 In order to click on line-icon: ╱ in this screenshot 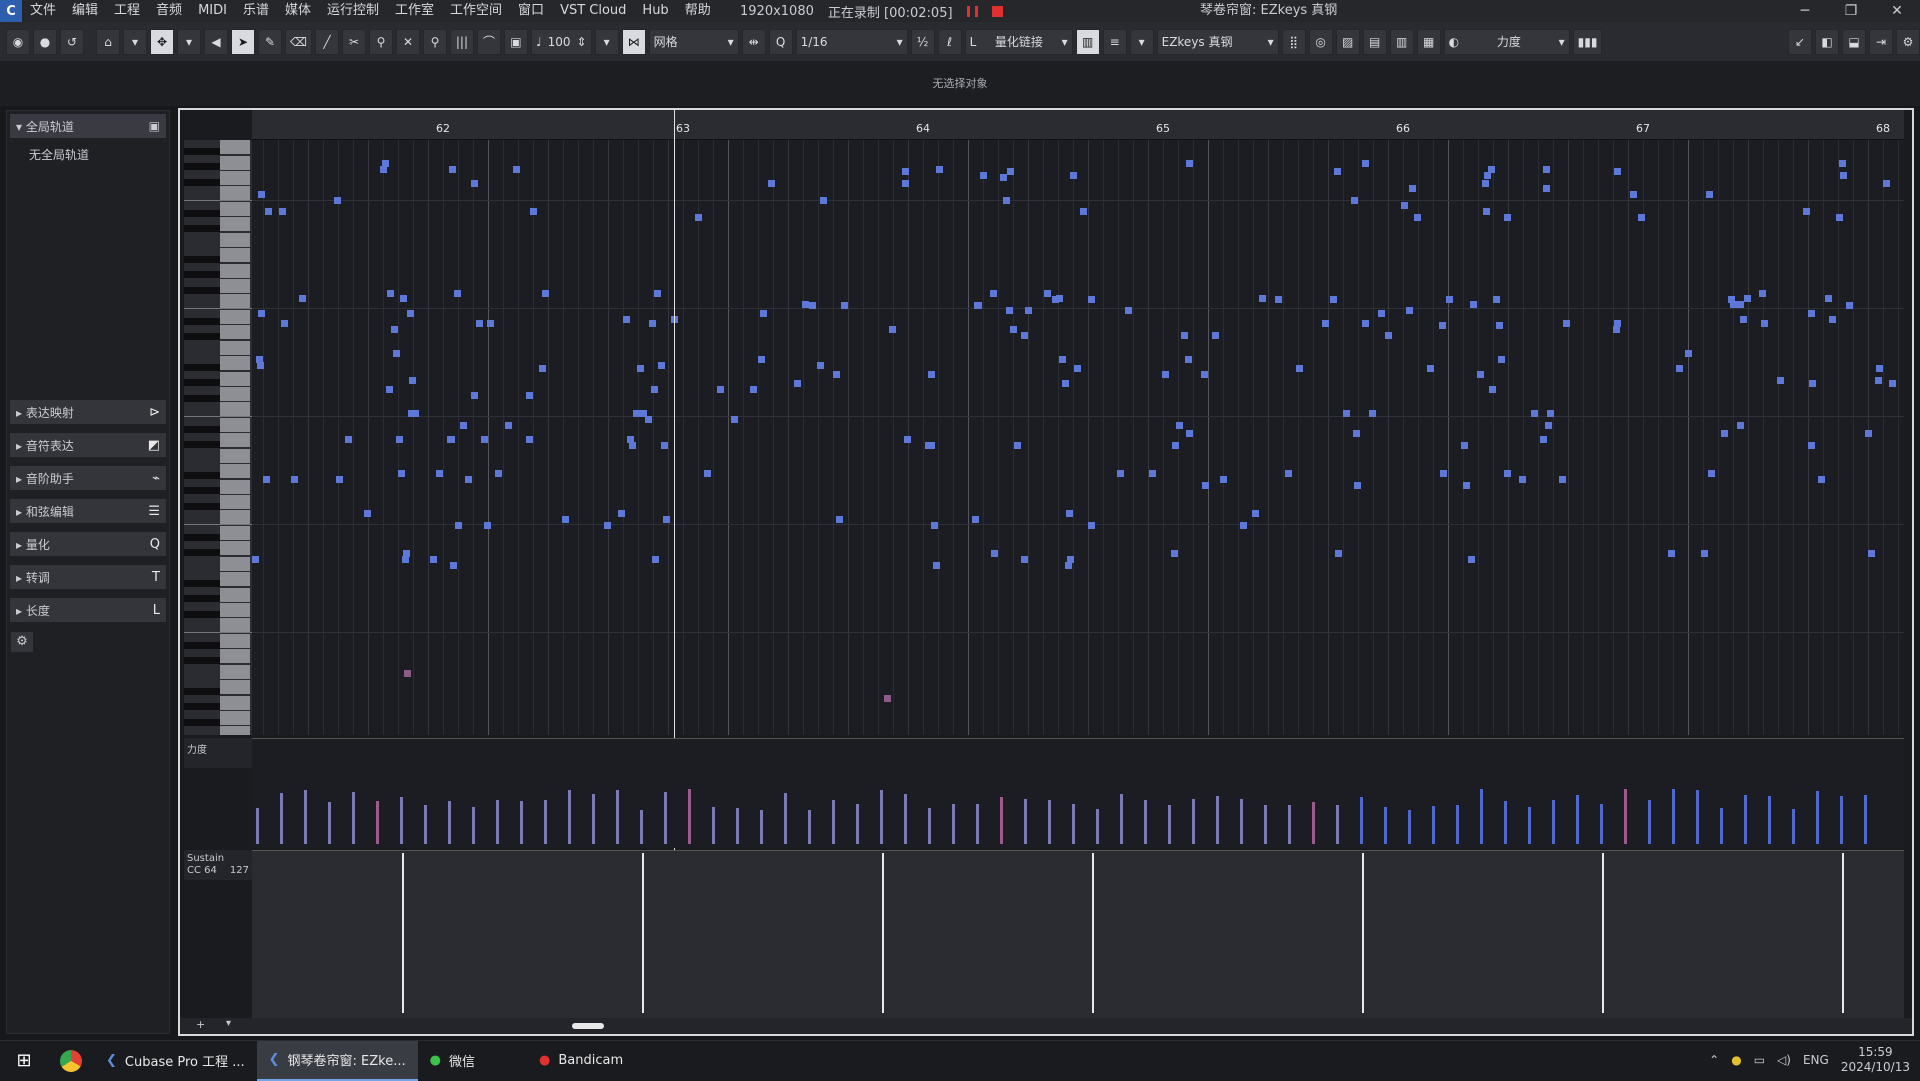, I will do `click(326, 41)`.